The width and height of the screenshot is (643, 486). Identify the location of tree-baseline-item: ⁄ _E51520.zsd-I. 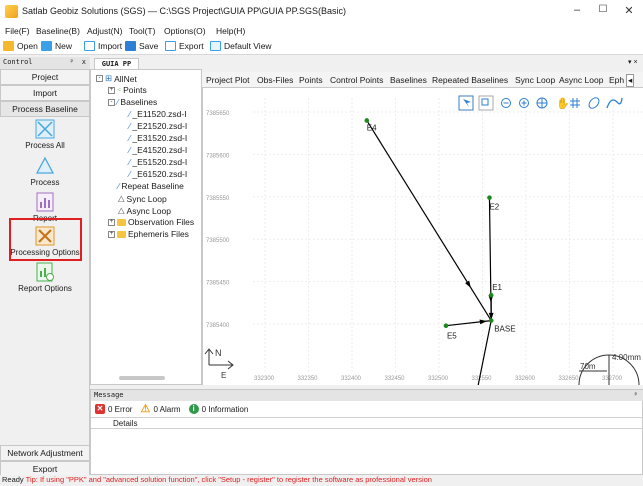
(158, 162).